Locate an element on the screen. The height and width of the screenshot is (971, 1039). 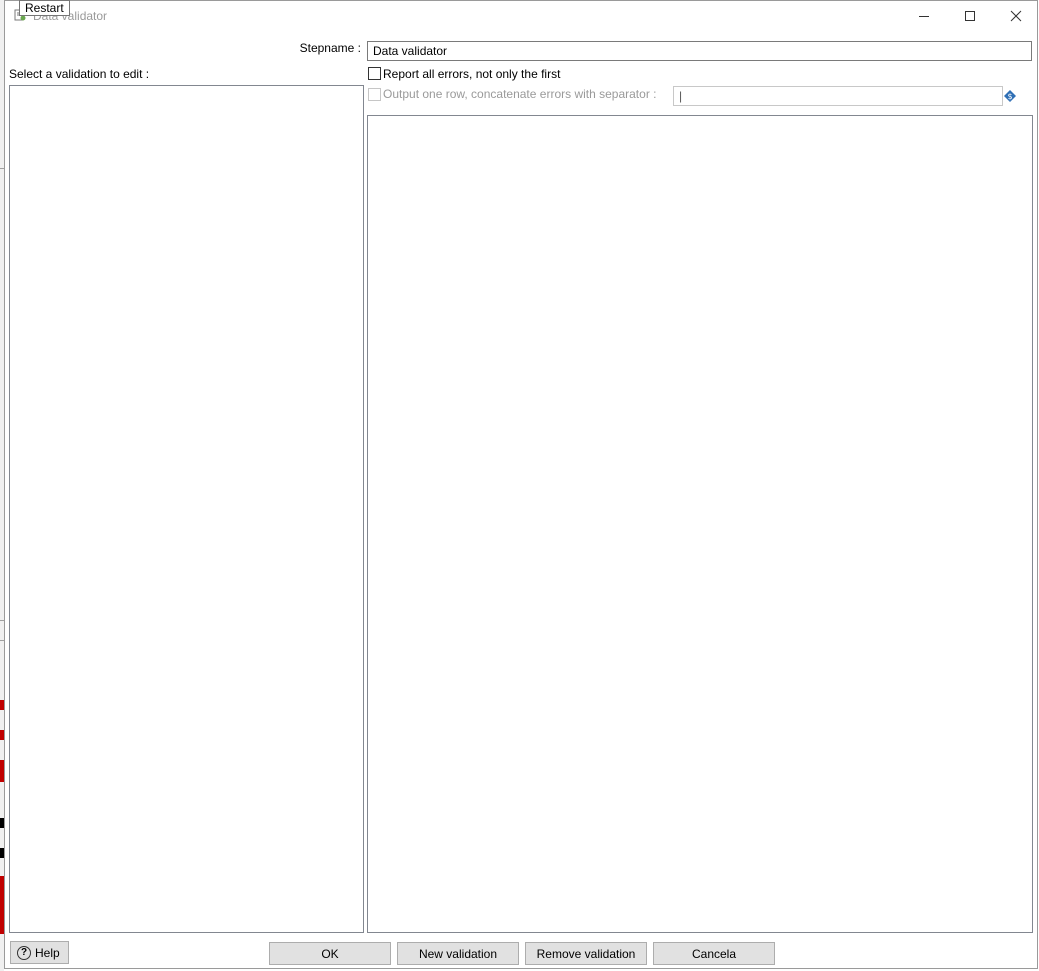
ok-button-label: OK is located at coordinates (330, 953).